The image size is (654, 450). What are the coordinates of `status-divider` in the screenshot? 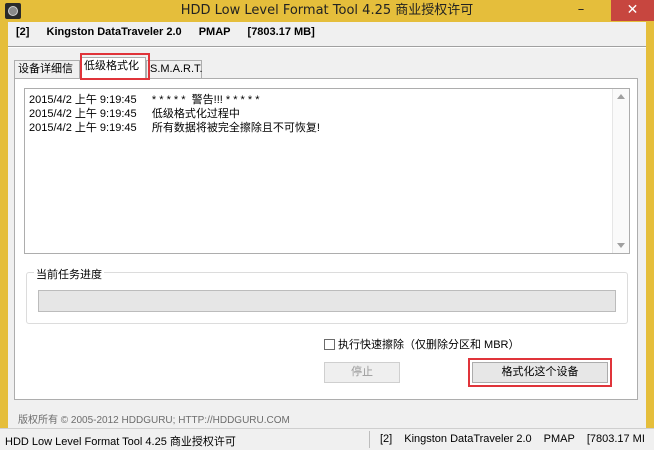 It's located at (369, 439).